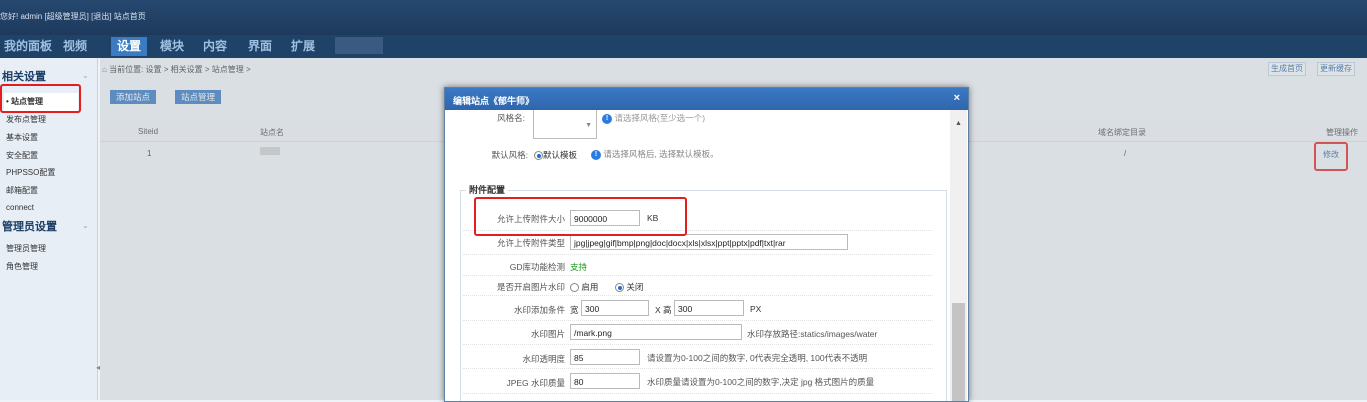 This screenshot has height=402, width=1367. What do you see at coordinates (547, 334) in the screenshot?
I see `img-label: 水印图片` at bounding box center [547, 334].